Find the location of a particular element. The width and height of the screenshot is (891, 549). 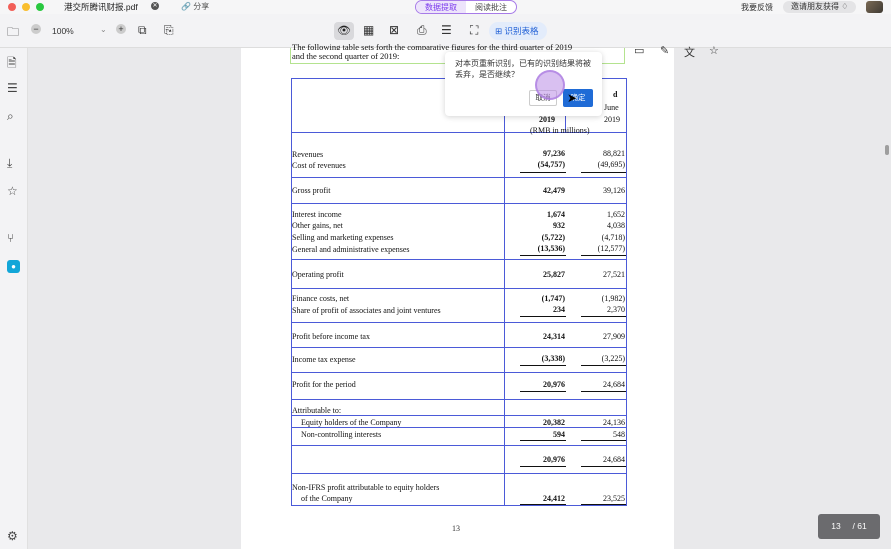

scrollbar-thumb is located at coordinates (887, 150).